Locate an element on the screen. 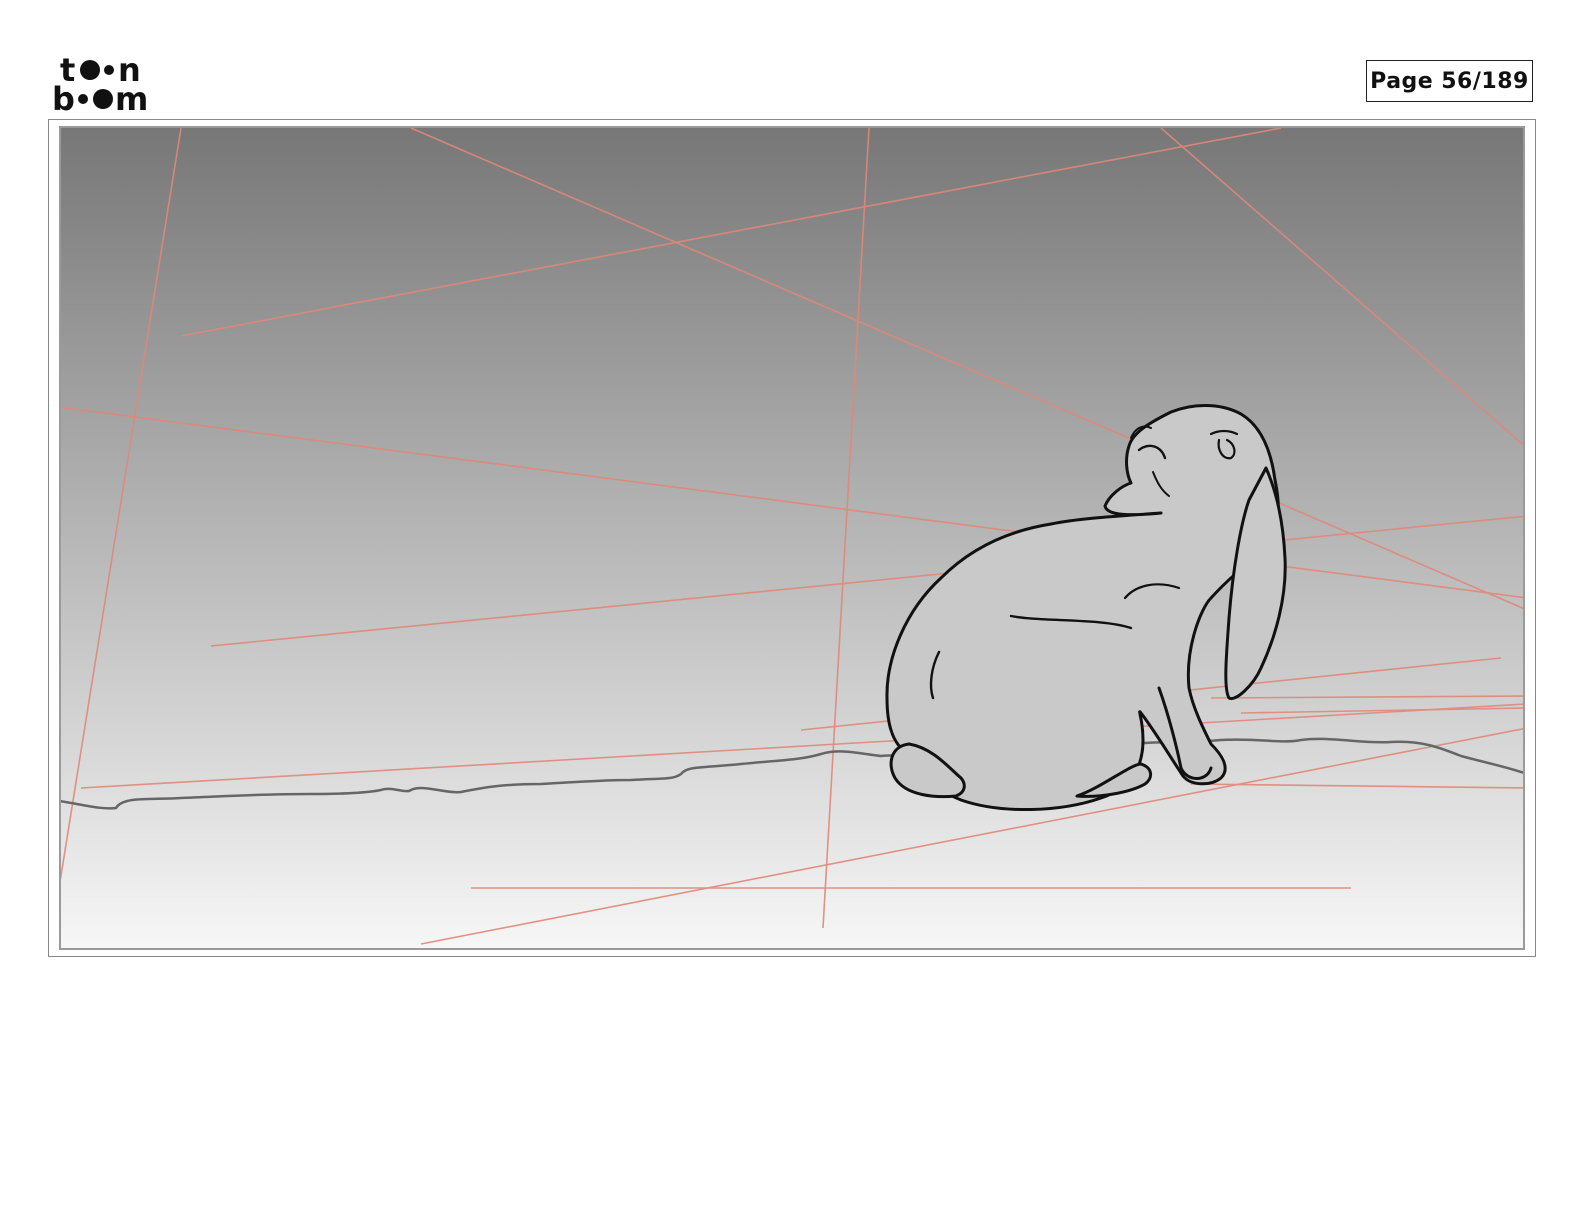  toonboom-logo: t n b m is located at coordinates (108, 82).